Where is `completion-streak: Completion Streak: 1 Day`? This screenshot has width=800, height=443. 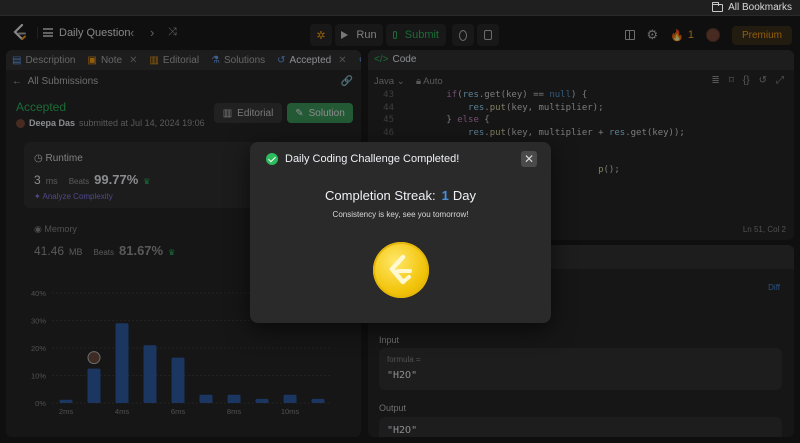 completion-streak: Completion Streak: 1 Day is located at coordinates (400, 195).